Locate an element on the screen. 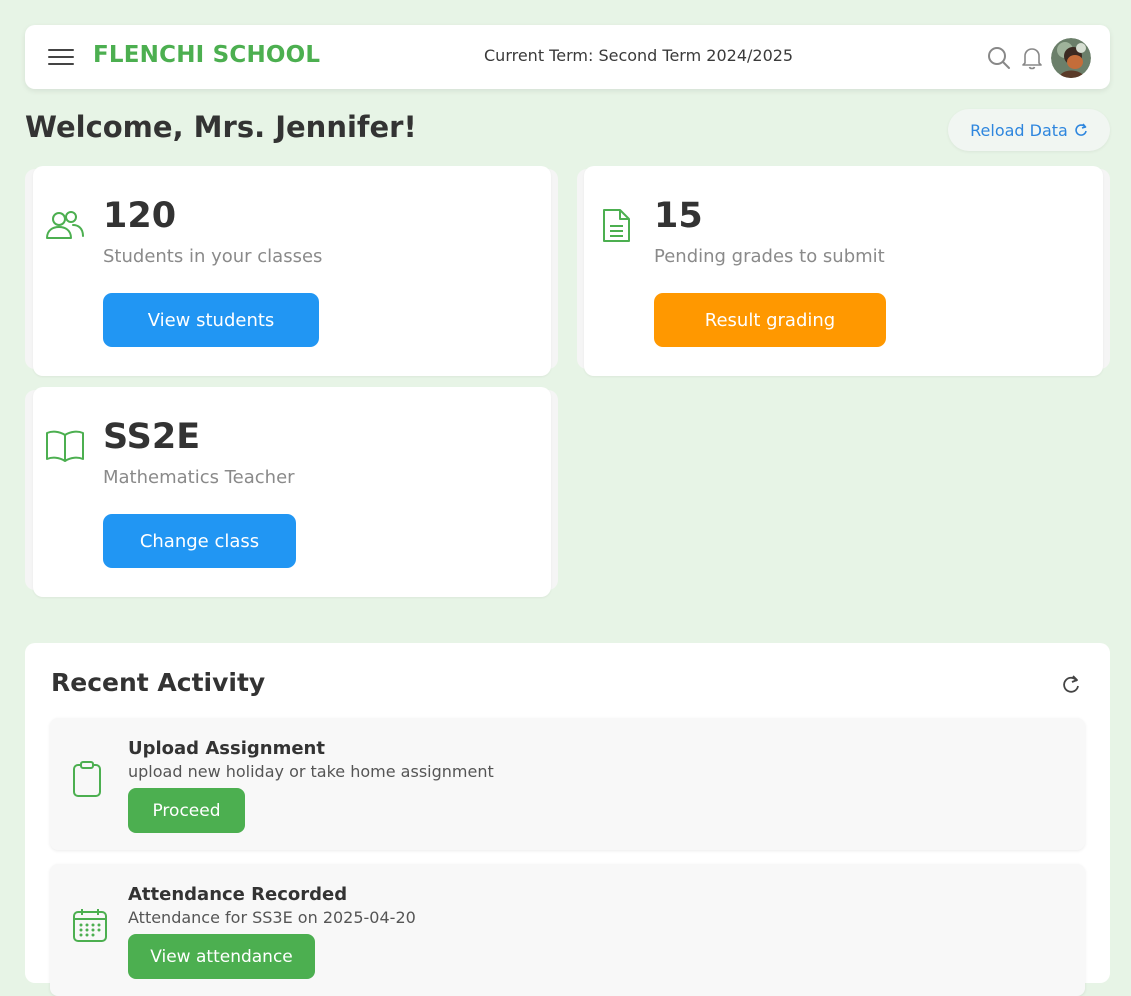 The image size is (1131, 996). recent-activity-title: Recent Activity is located at coordinates (158, 682).